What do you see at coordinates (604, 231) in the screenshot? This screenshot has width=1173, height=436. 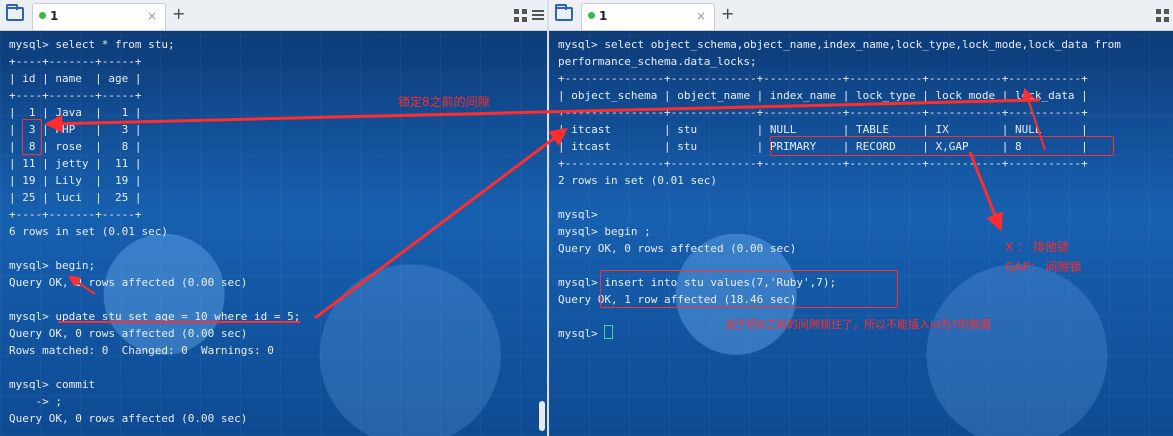 I see `terminal-line: mysql> begin ;` at bounding box center [604, 231].